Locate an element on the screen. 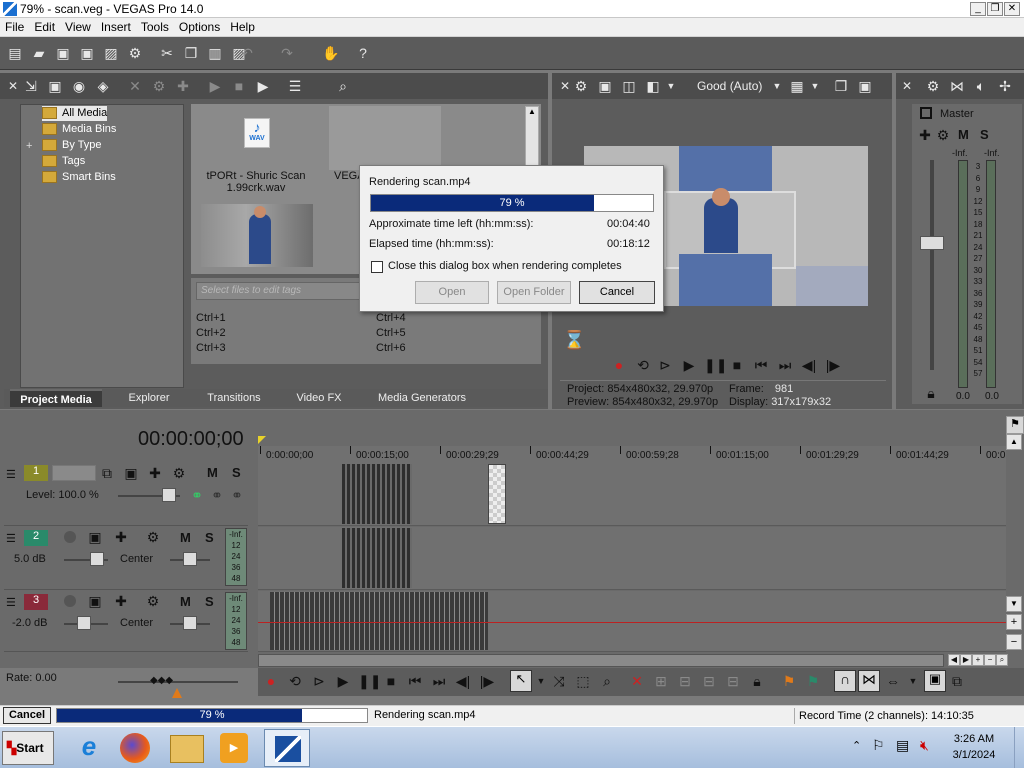 This screenshot has height=768, width=1024. internet-explorer-icon: e is located at coordinates (89, 748).